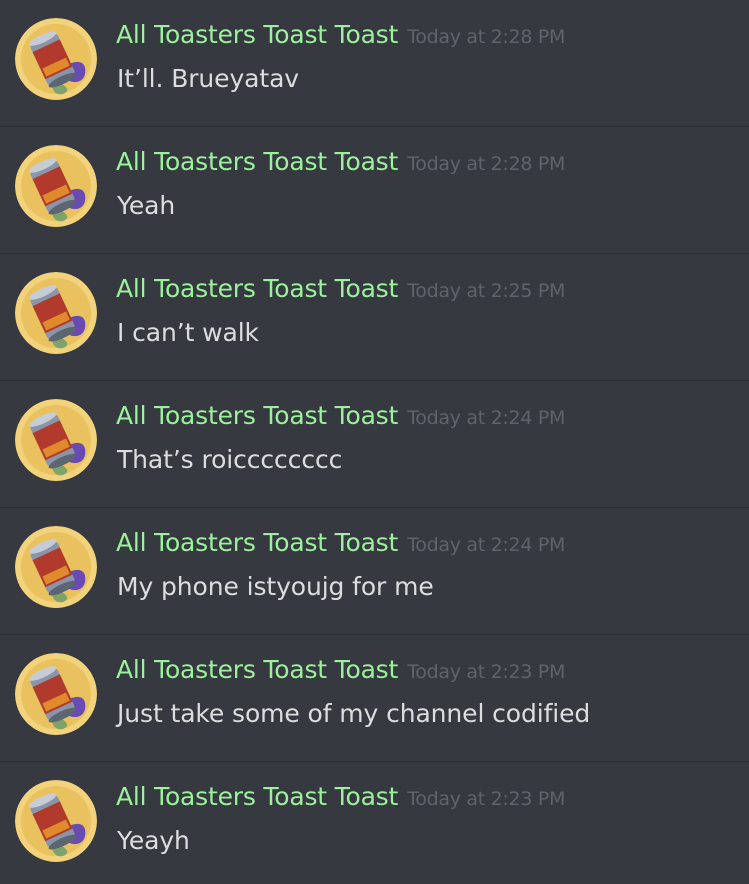 Image resolution: width=749 pixels, height=884 pixels. What do you see at coordinates (146, 205) in the screenshot?
I see `message-text: Yeah` at bounding box center [146, 205].